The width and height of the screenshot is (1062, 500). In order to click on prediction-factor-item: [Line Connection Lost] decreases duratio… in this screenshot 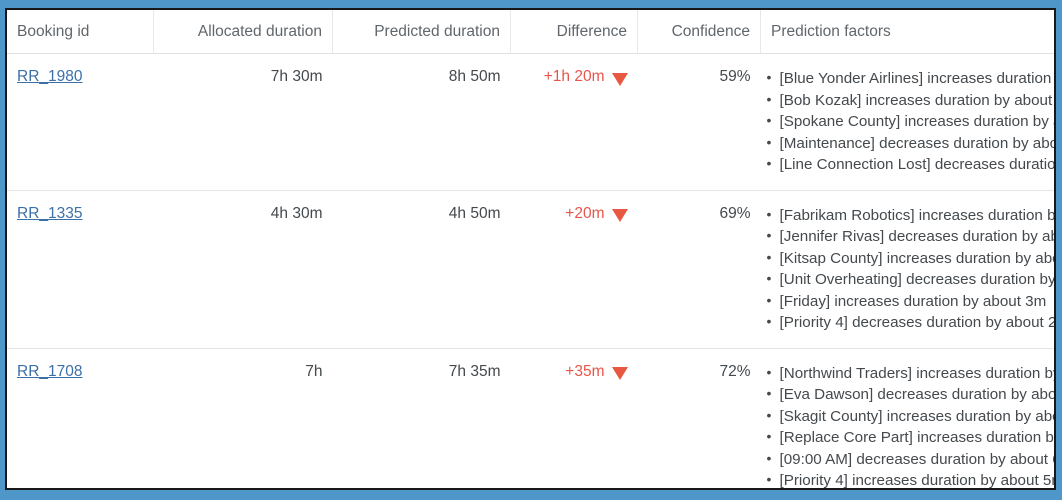, I will do `click(911, 164)`.